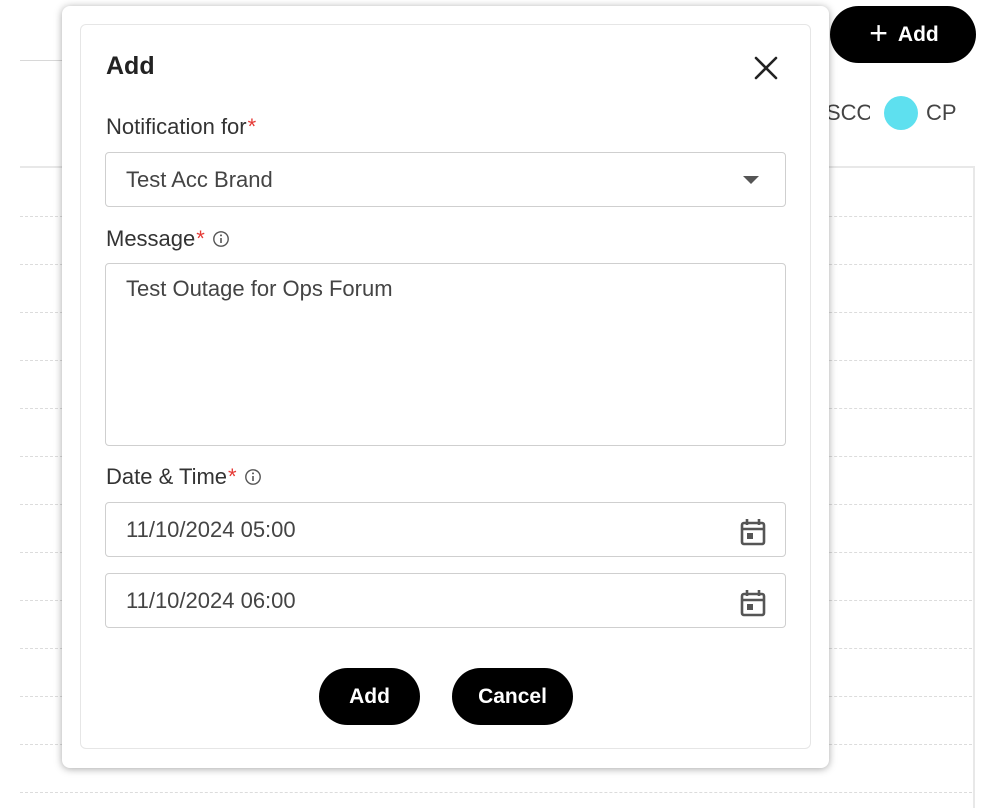 This screenshot has height=808, width=982. I want to click on caret-down-icon, so click(751, 180).